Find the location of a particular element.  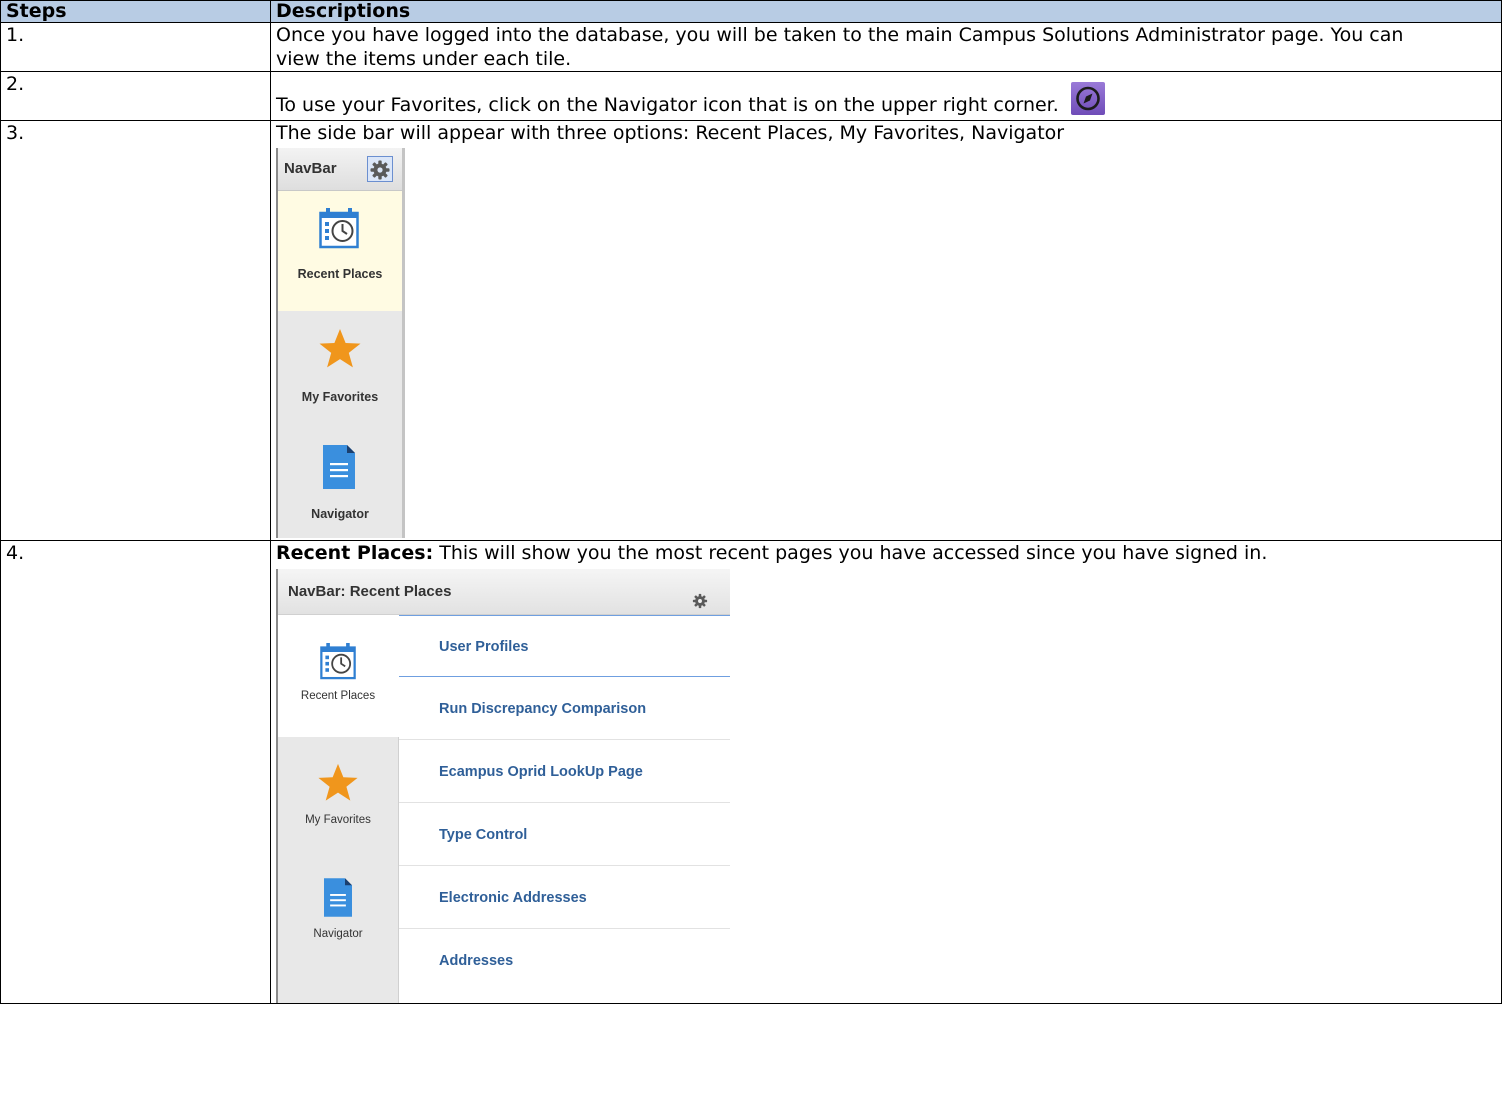

navbar-side: Recent Places My Favorites Navigator is located at coordinates (338, 809).